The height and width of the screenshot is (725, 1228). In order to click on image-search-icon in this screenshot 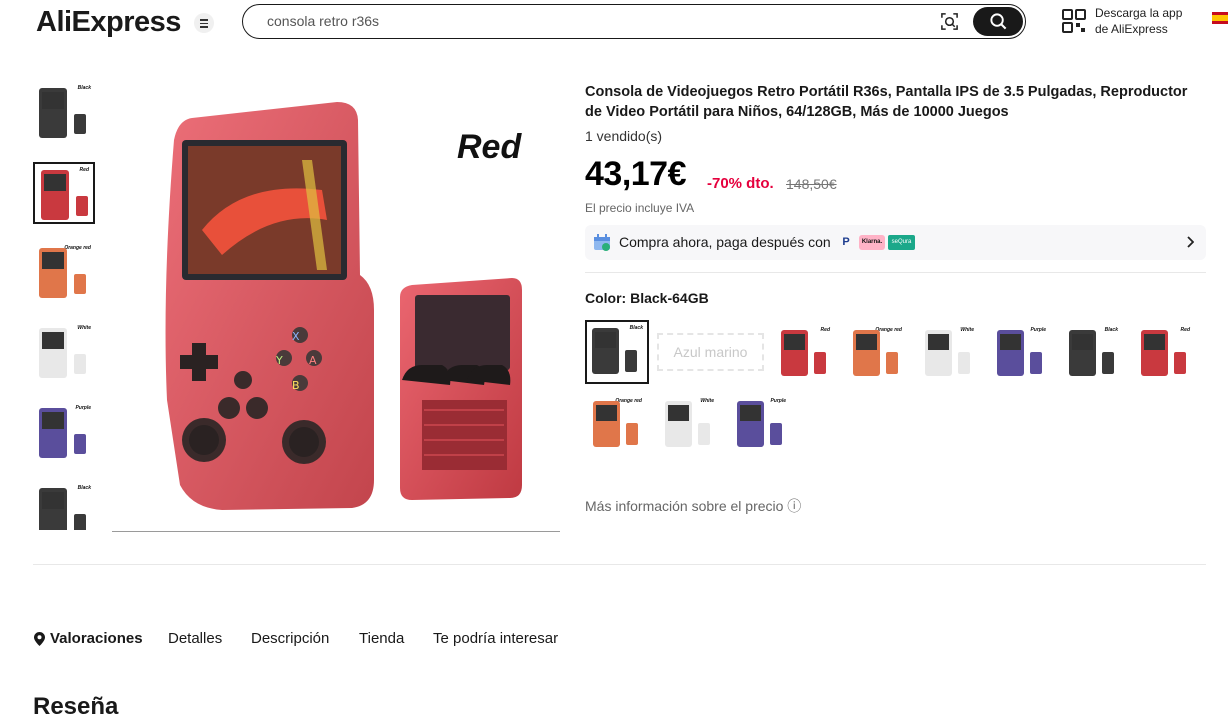, I will do `click(949, 21)`.